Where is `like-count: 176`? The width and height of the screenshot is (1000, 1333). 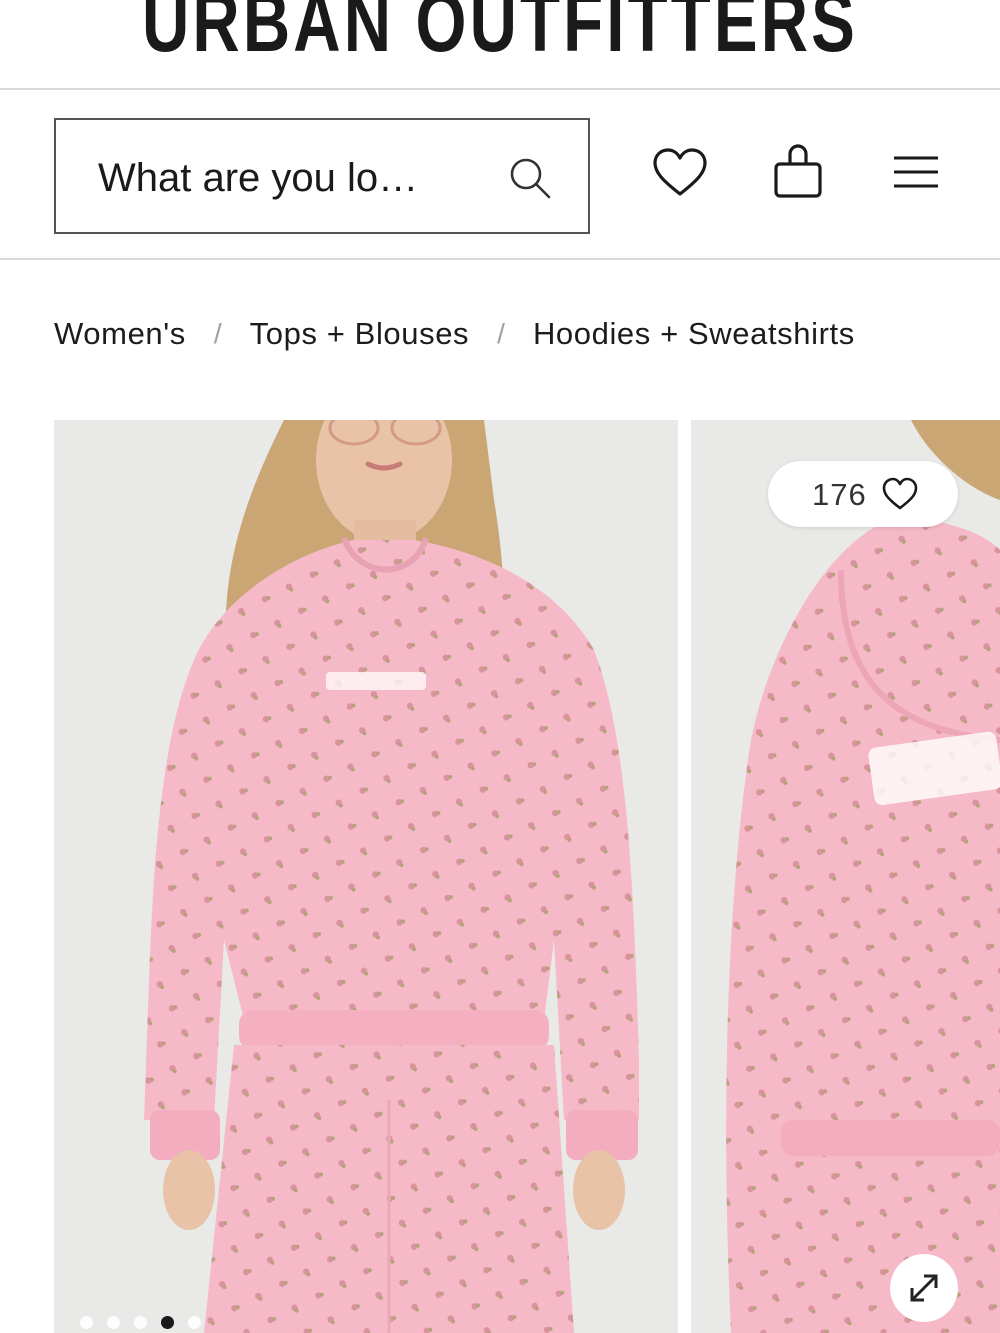 like-count: 176 is located at coordinates (839, 494).